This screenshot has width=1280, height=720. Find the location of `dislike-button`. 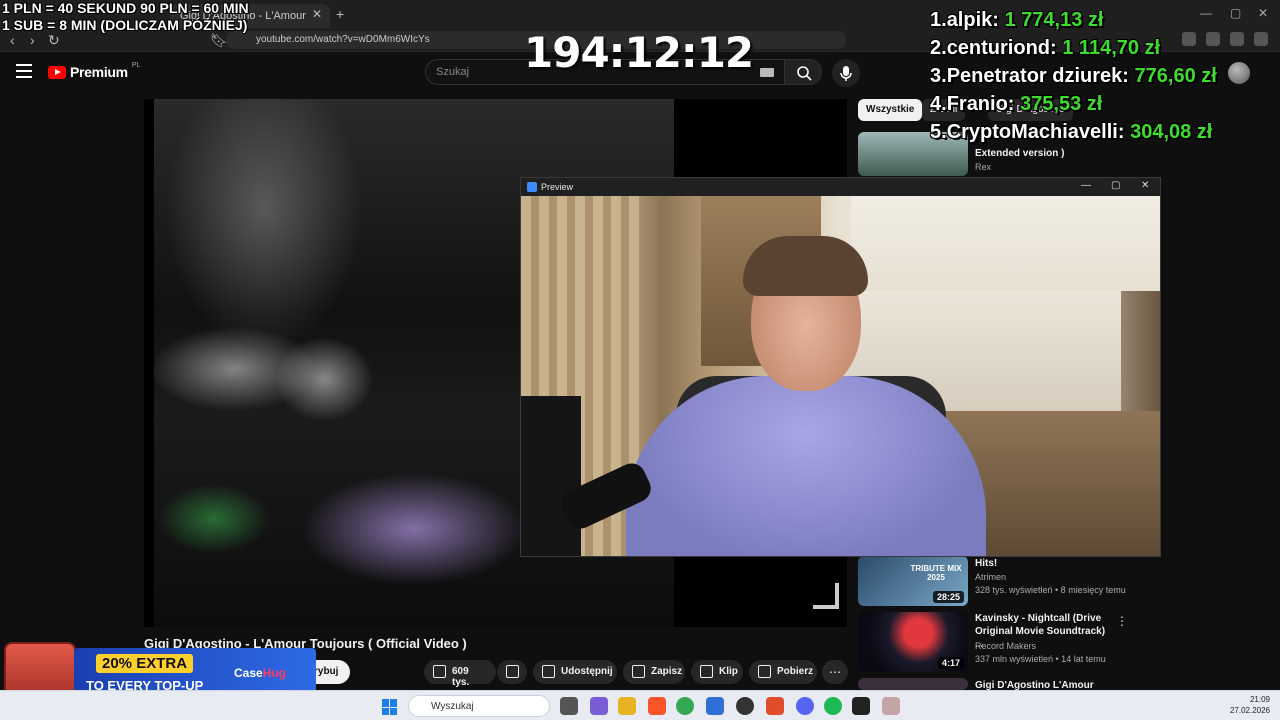

dislike-button is located at coordinates (512, 672).